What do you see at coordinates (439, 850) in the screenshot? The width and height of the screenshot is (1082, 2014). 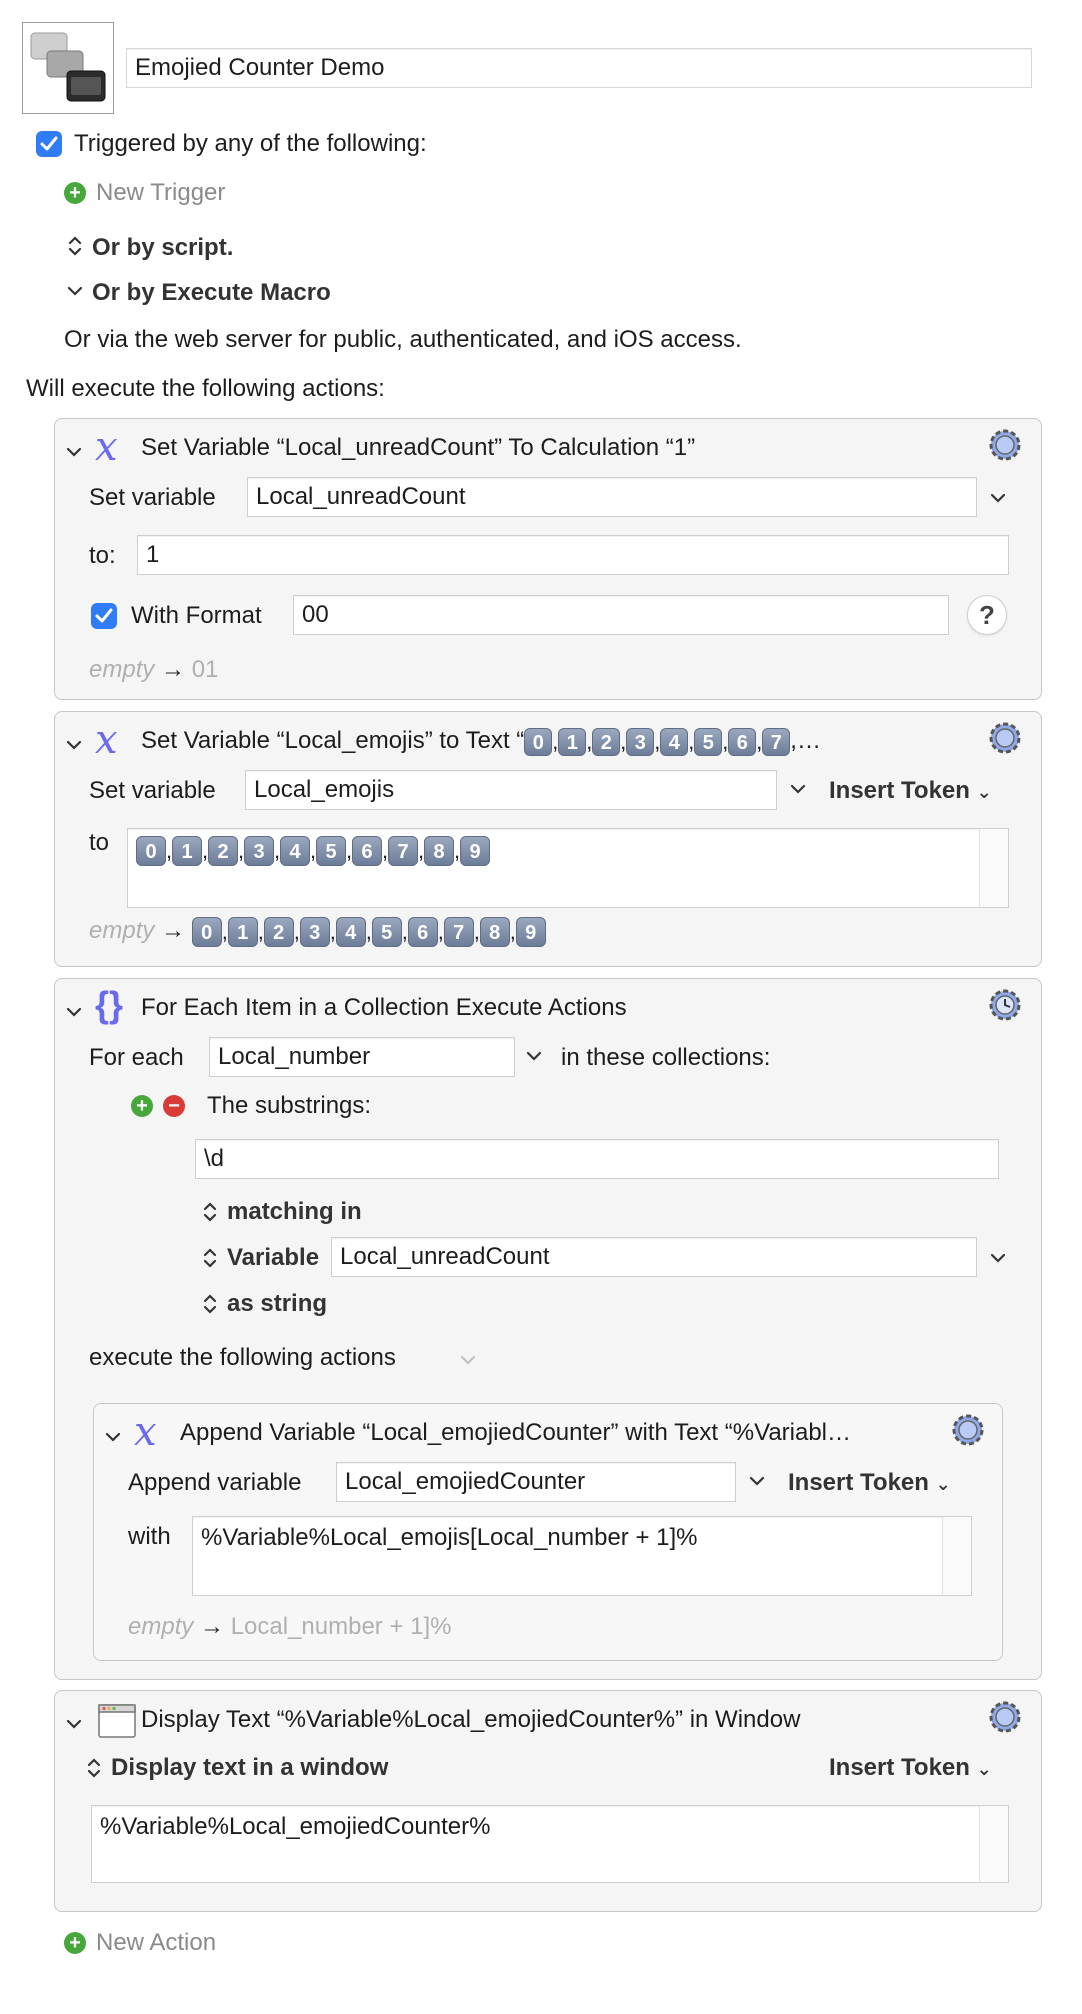 I see `keycap-digit: 8` at bounding box center [439, 850].